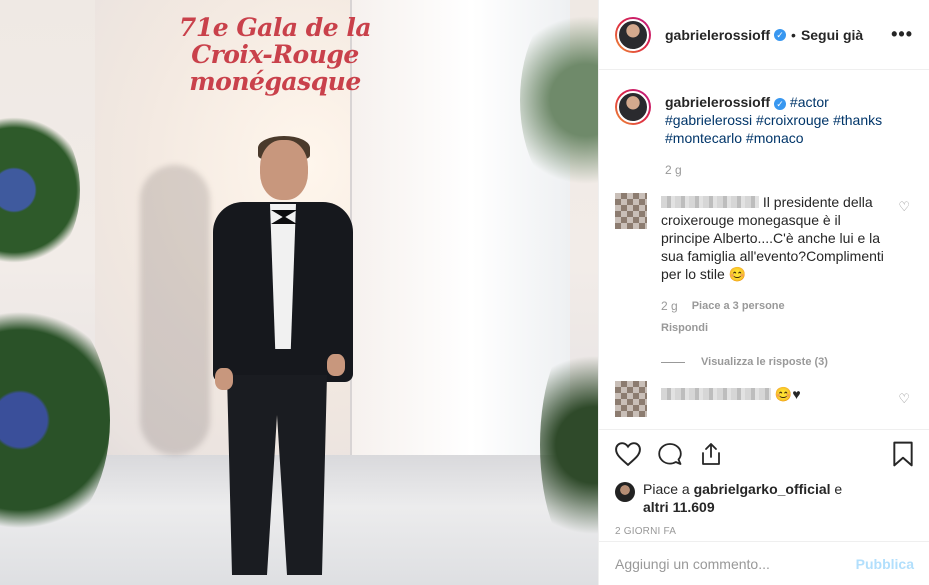 The height and width of the screenshot is (585, 929). Describe the element at coordinates (277, 475) in the screenshot. I see `trousers` at that location.